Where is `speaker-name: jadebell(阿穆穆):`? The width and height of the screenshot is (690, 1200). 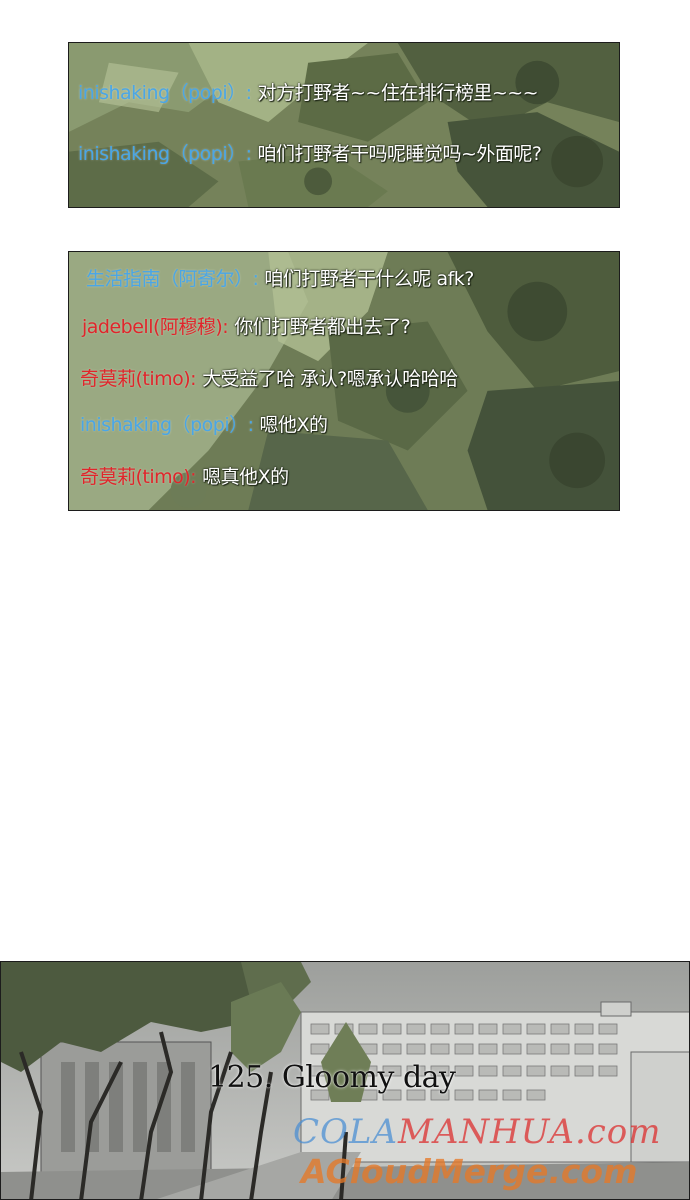 speaker-name: jadebell(阿穆穆): is located at coordinates (155, 326).